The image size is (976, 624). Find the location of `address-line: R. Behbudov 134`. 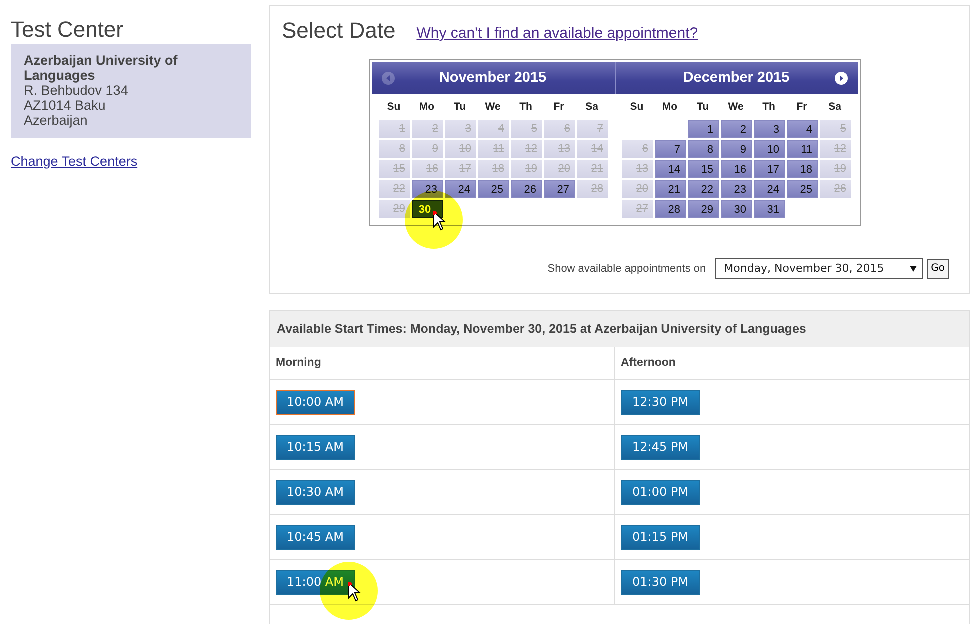

address-line: R. Behbudov 134 is located at coordinates (77, 90).